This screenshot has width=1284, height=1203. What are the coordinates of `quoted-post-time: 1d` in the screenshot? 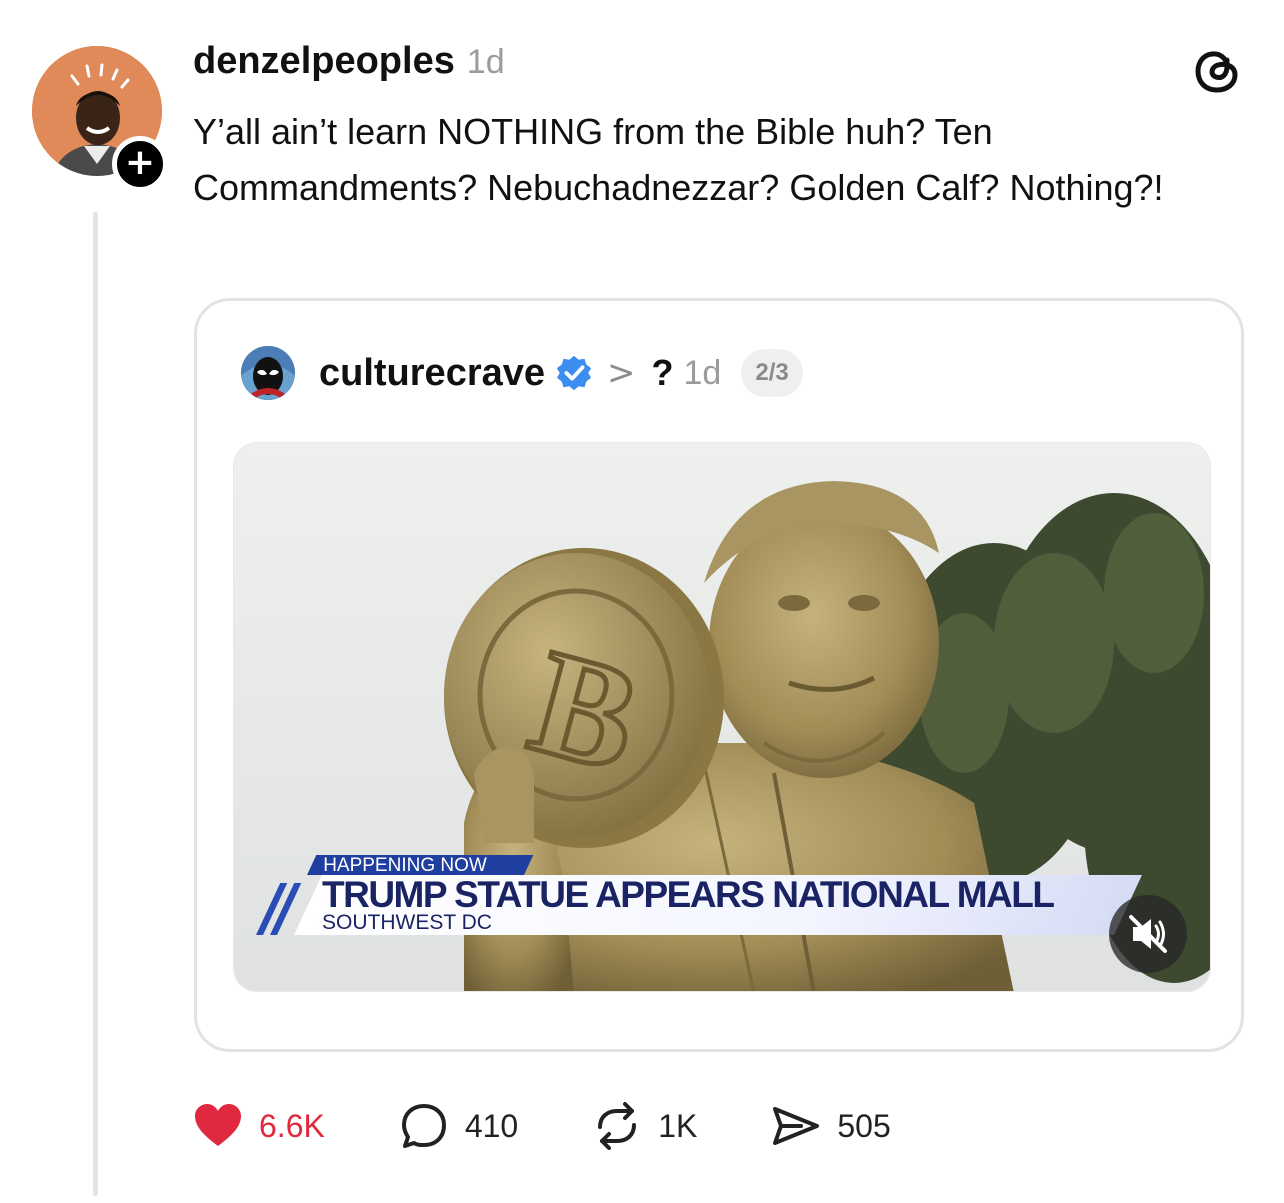 It's located at (702, 372).